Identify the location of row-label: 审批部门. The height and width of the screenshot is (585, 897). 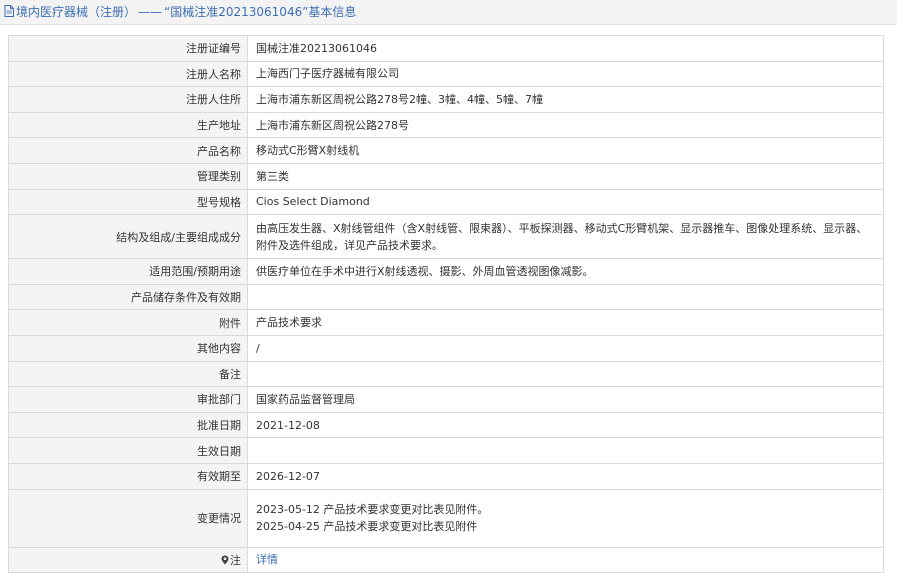
(128, 399).